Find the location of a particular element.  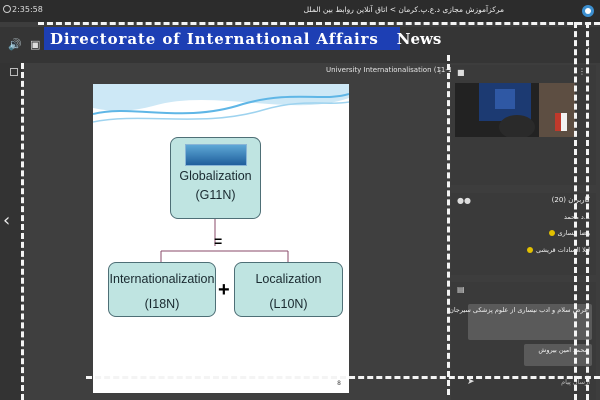

globalization-label: Globalization is located at coordinates (215, 176).